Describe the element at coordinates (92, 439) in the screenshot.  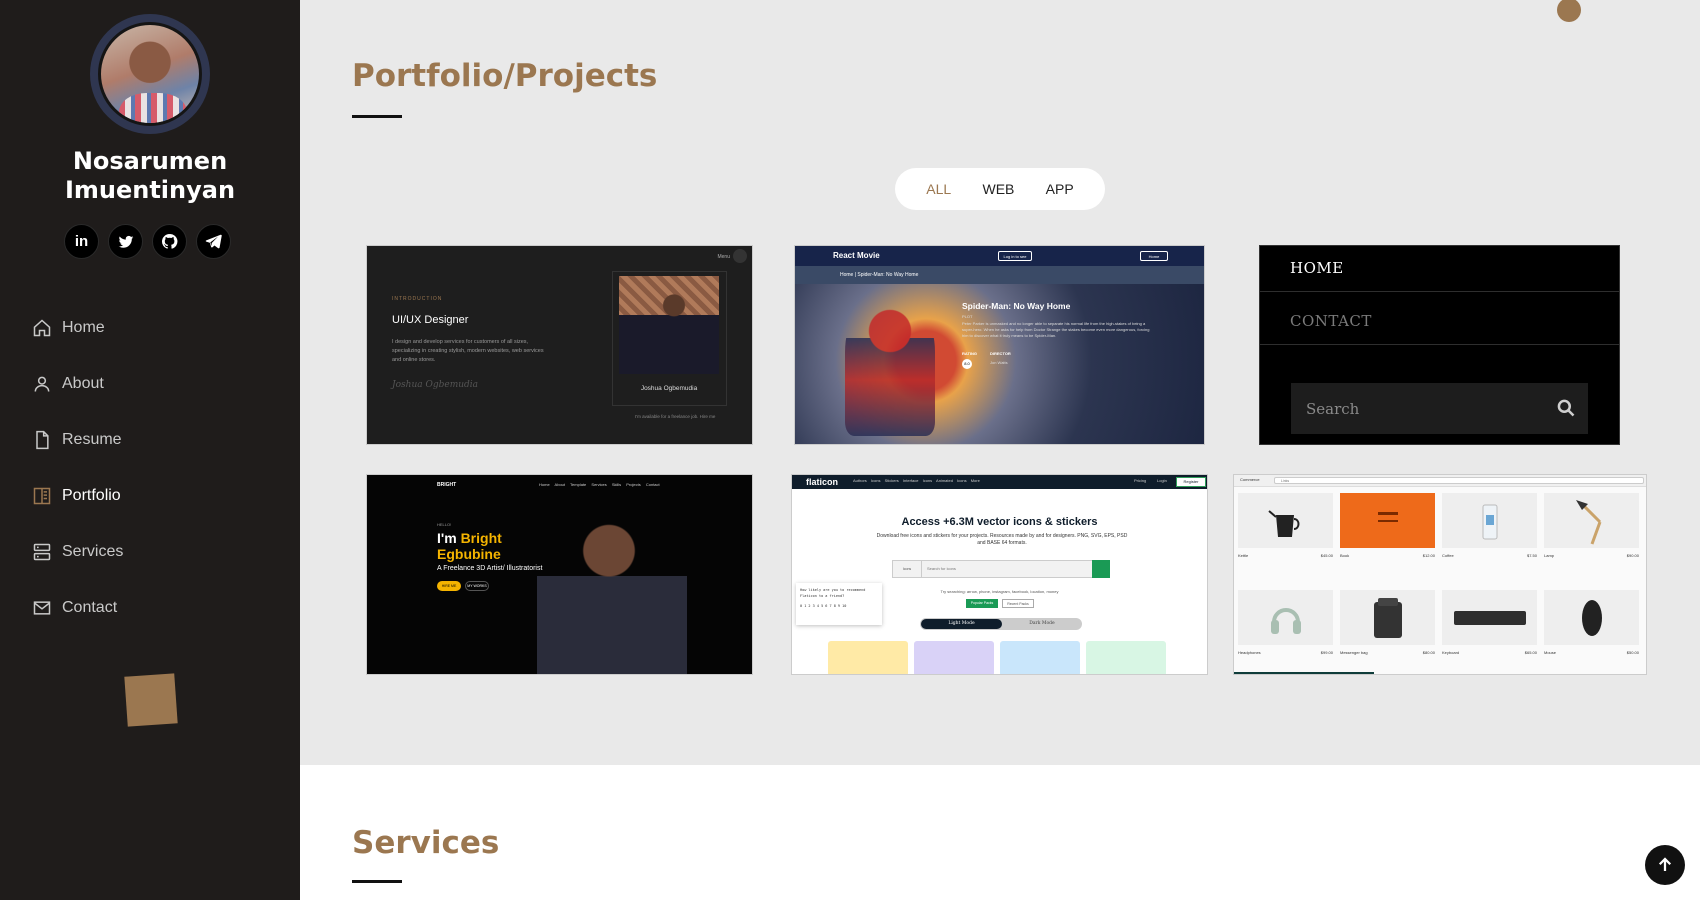
I see `nav-label-resume: Resume` at that location.